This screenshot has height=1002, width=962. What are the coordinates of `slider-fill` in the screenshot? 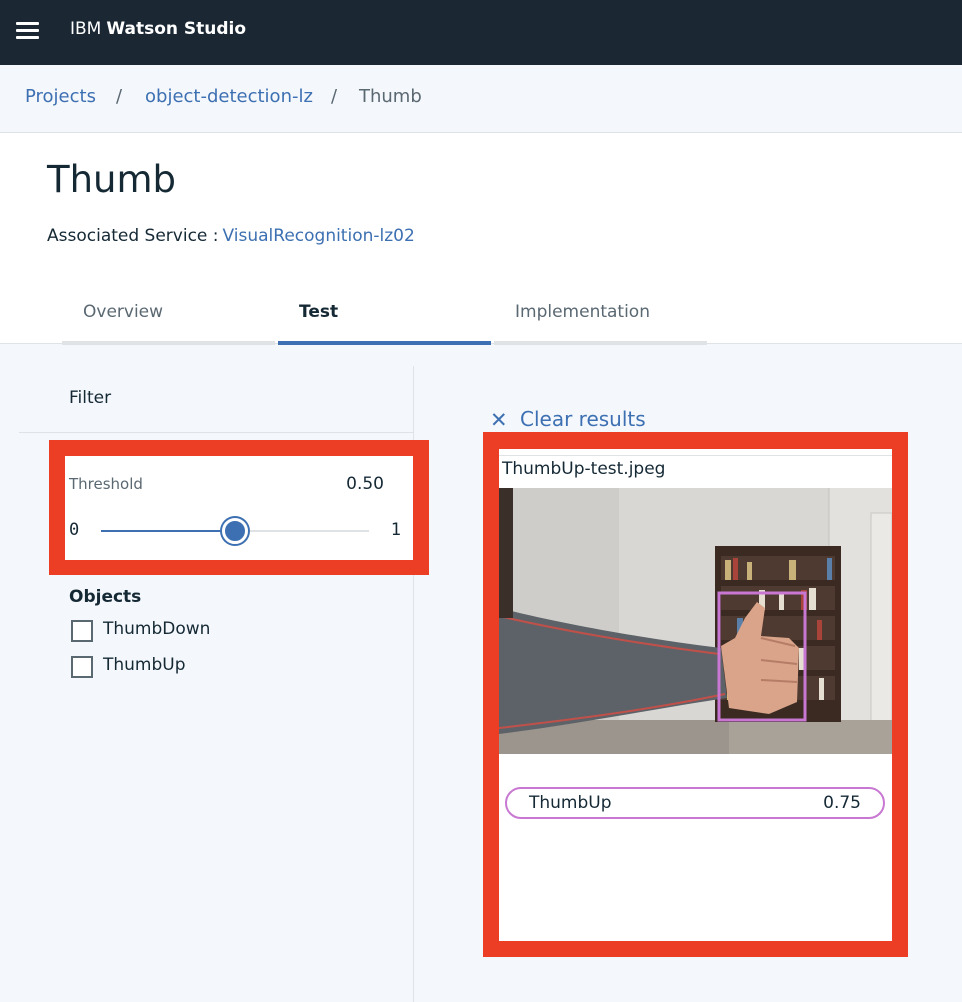 It's located at (168, 531).